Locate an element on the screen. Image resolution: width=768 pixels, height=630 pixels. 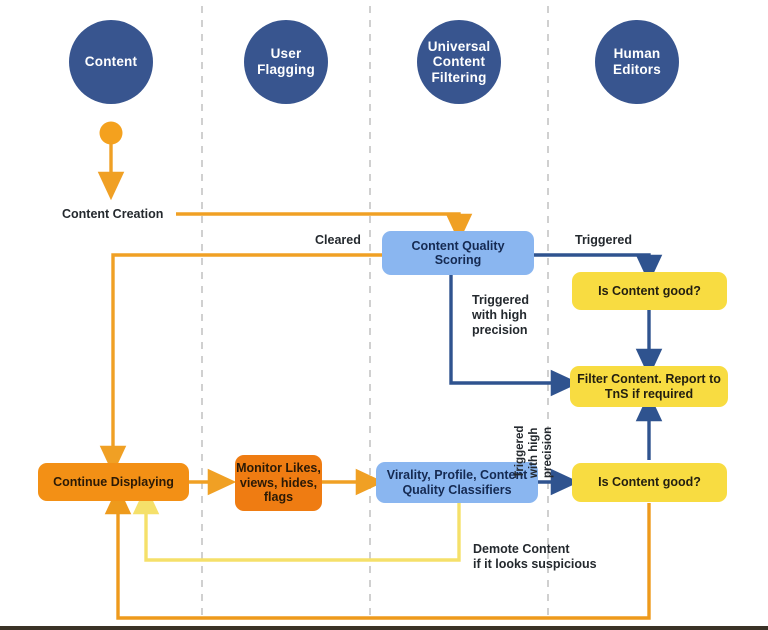
node-label-monitor-likes: Monitor Likes, views, hides, flags is located at coordinates (278, 483).